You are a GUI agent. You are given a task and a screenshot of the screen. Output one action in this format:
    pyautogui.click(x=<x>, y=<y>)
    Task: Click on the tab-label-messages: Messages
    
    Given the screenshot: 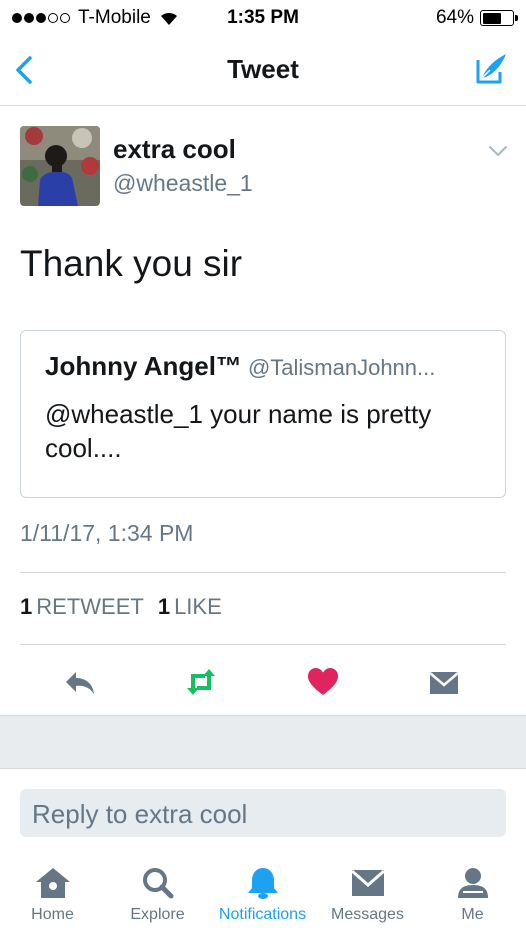 What is the action you would take?
    pyautogui.click(x=367, y=914)
    